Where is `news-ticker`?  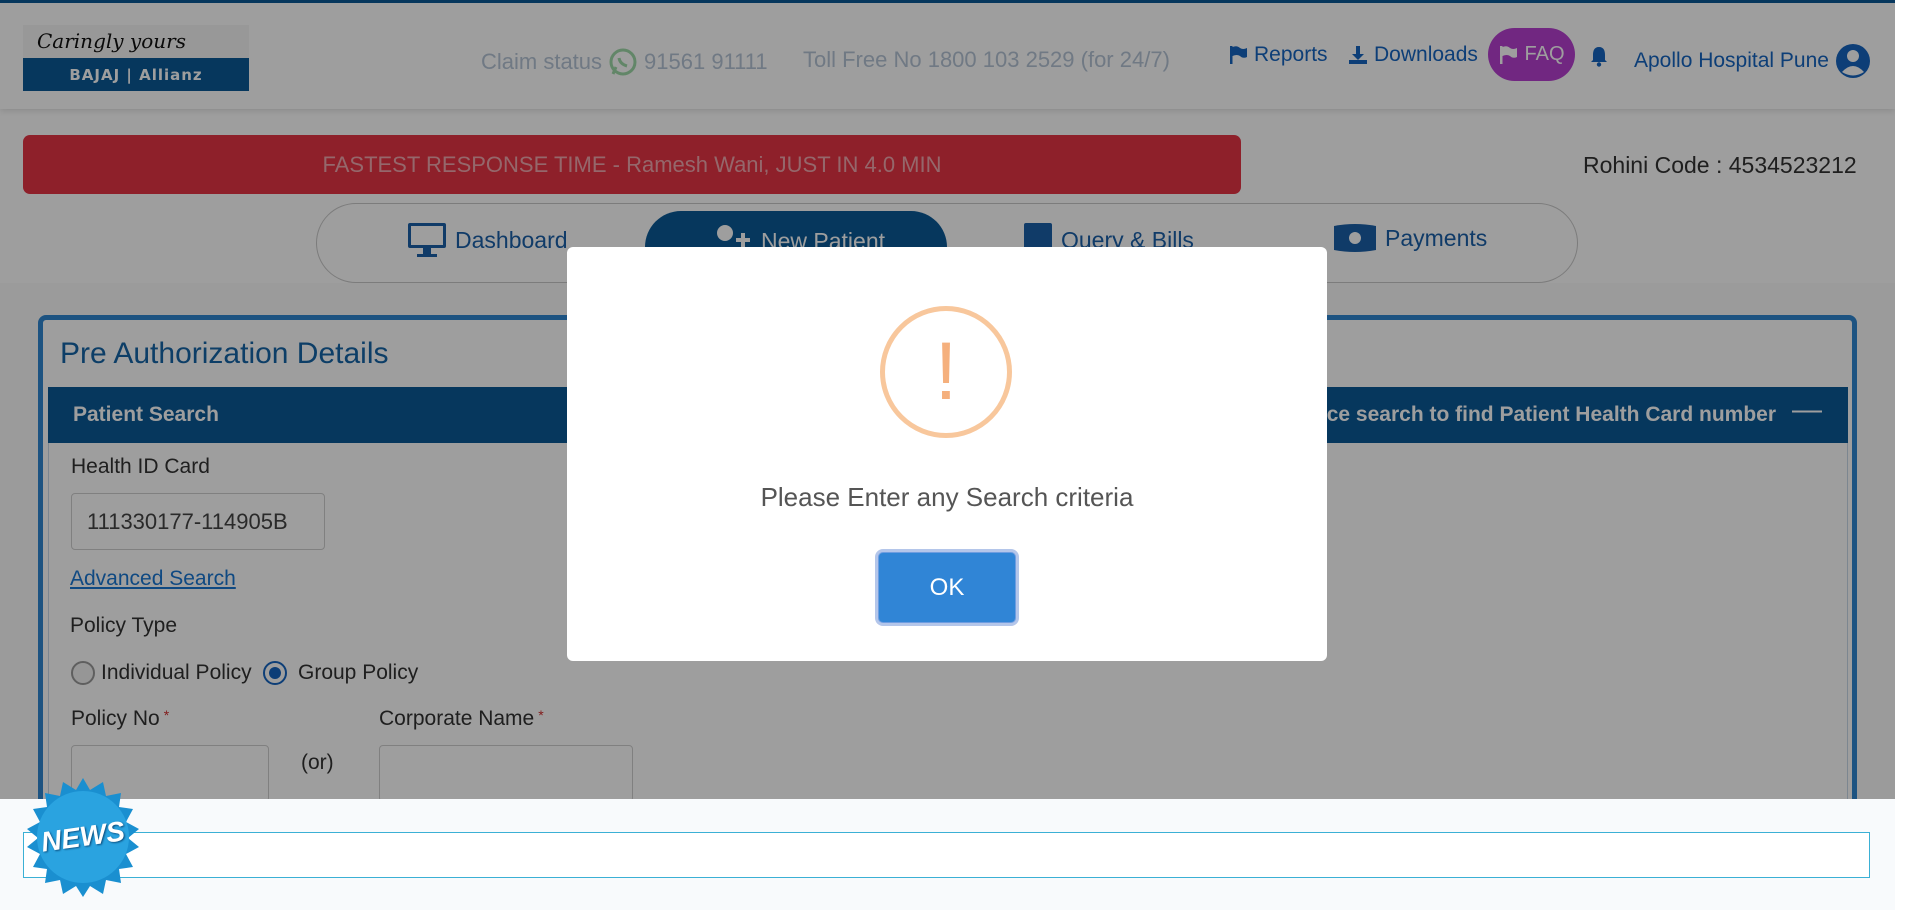
news-ticker is located at coordinates (946, 855).